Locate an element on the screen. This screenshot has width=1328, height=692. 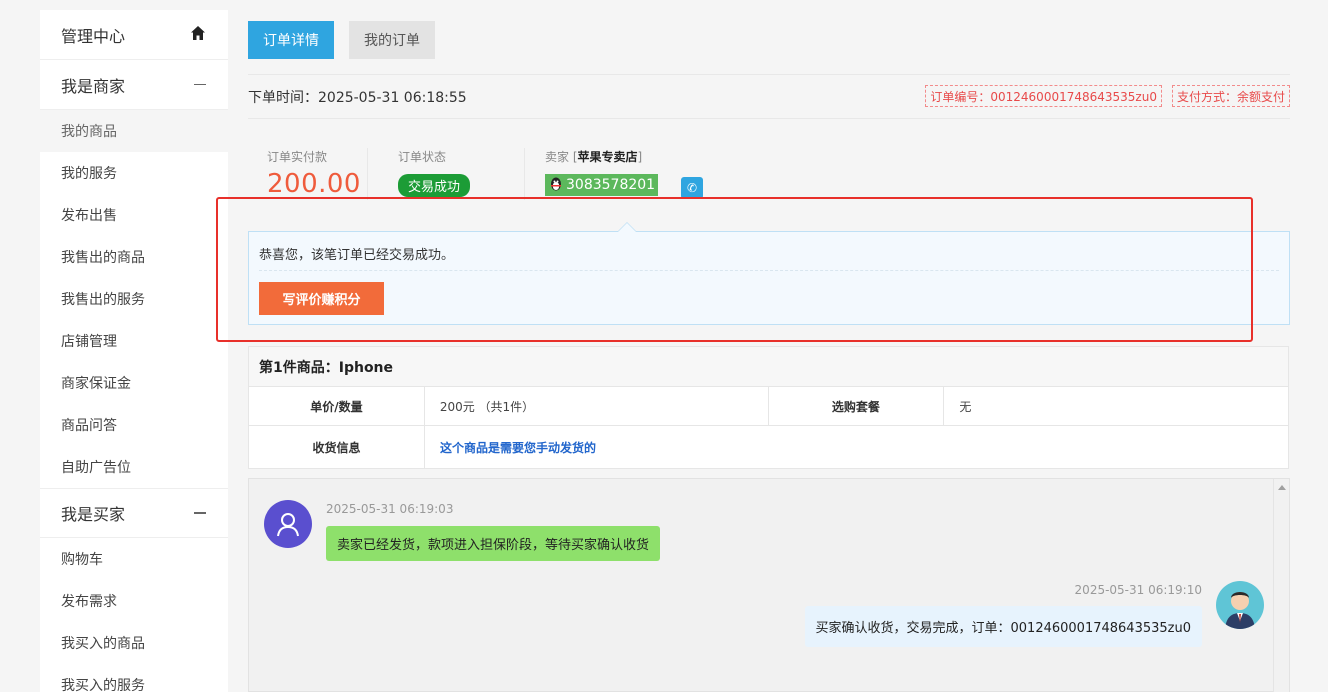
paid-label: 订单实付款 is located at coordinates (297, 157).